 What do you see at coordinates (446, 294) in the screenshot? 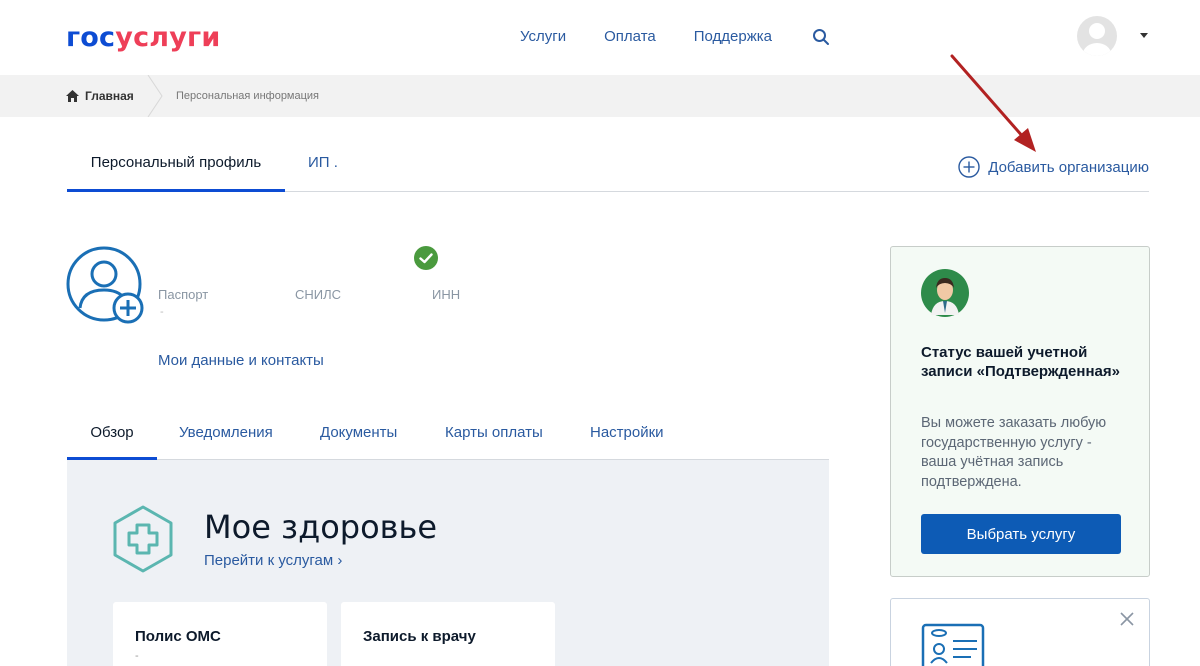
I see `inn-label: ИНН` at bounding box center [446, 294].